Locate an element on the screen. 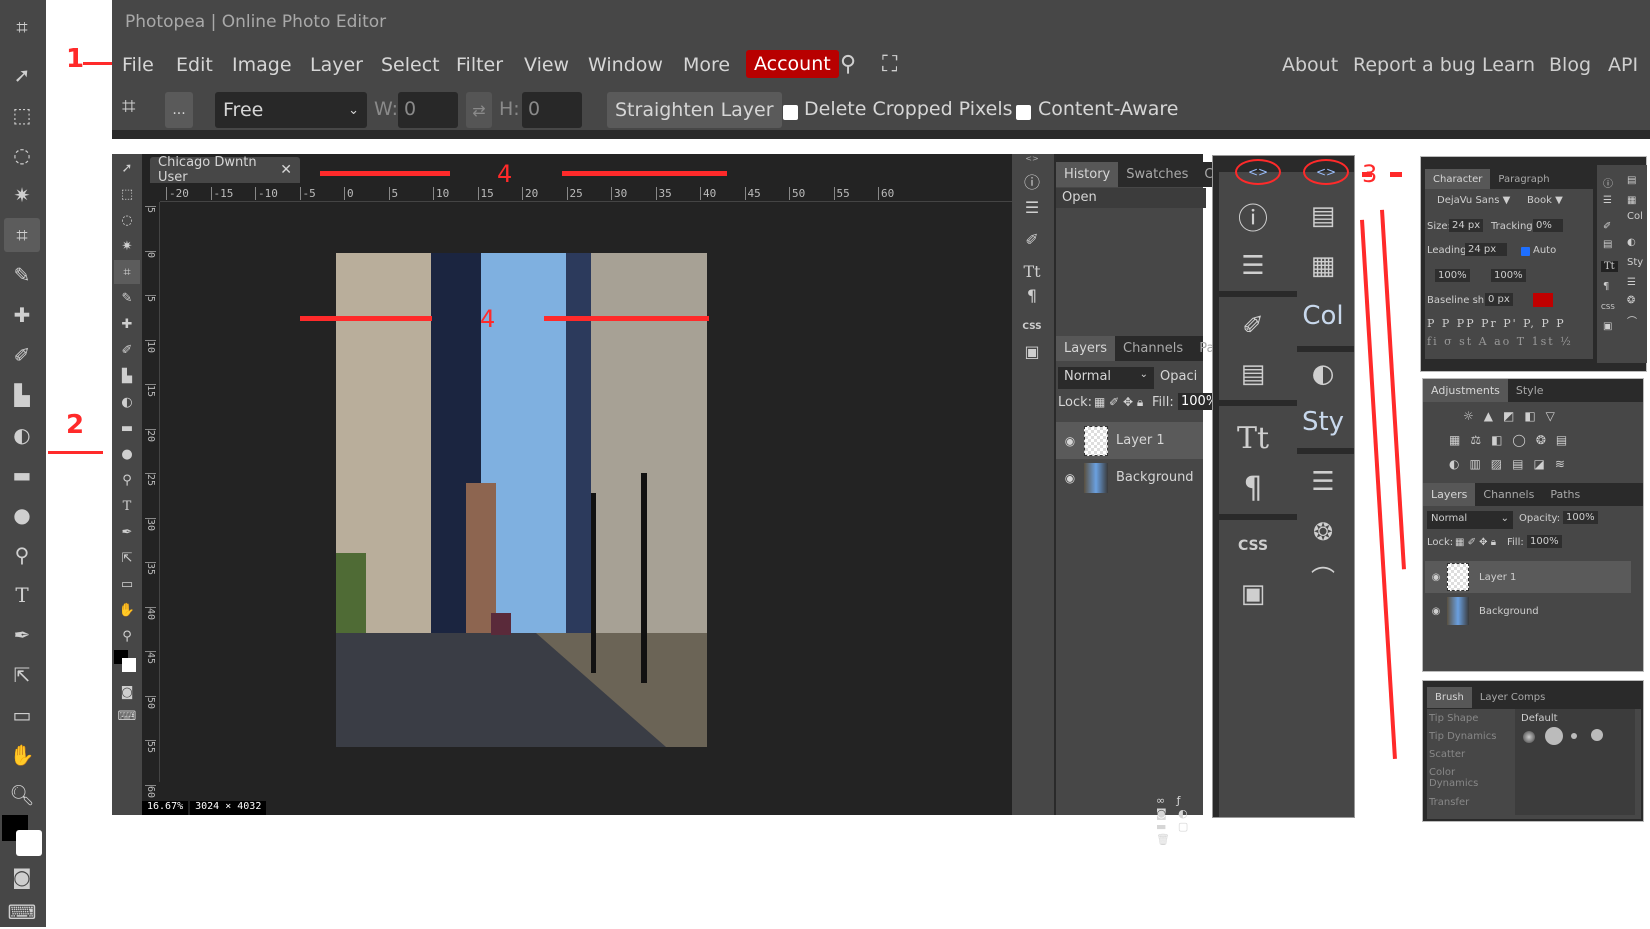  layer-row: ◉ Background is located at coordinates (1528, 611).